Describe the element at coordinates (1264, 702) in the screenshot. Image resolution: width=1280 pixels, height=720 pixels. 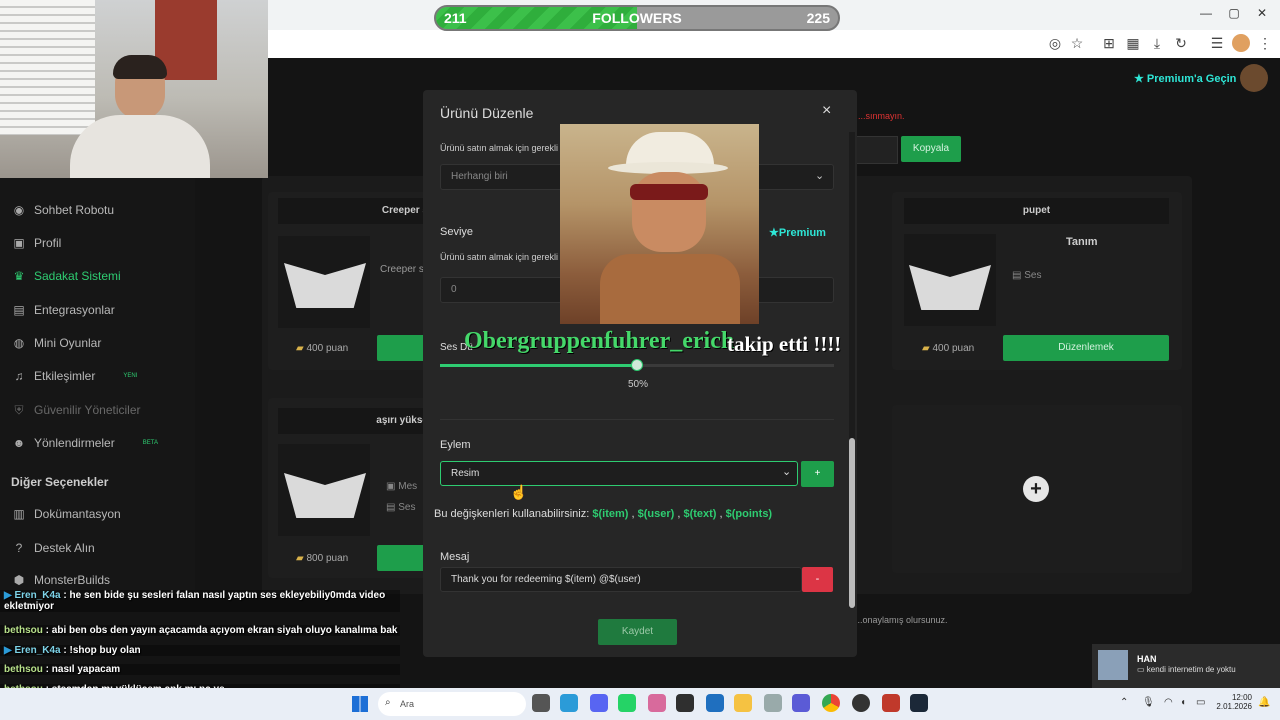
I see `notification-bell-icon: 🔔` at that location.